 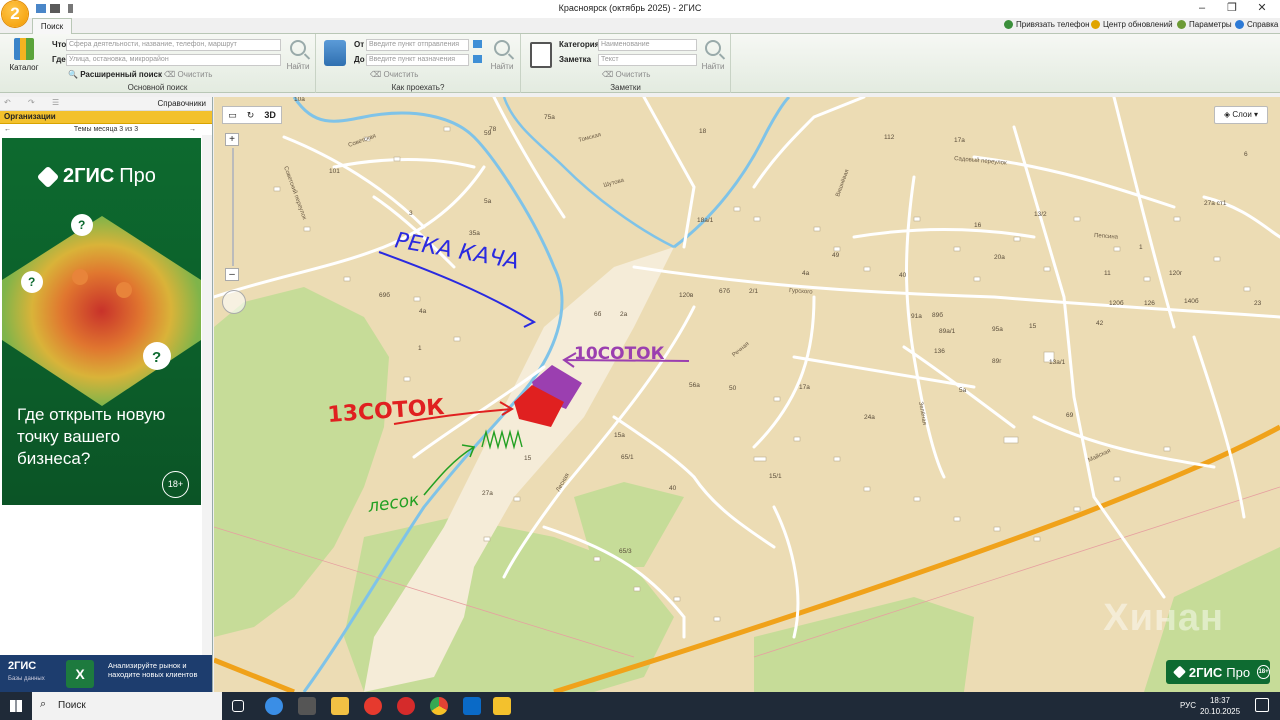 What do you see at coordinates (590, 138) in the screenshot?
I see `street-tomskaya: Томская` at bounding box center [590, 138].